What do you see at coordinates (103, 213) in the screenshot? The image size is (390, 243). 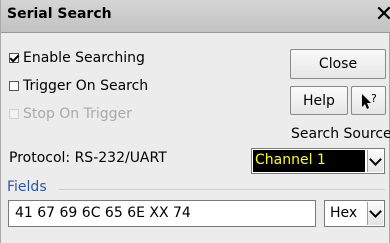 I see `fields-input-value: 41 67 69 6C 65 6E XX 74` at bounding box center [103, 213].